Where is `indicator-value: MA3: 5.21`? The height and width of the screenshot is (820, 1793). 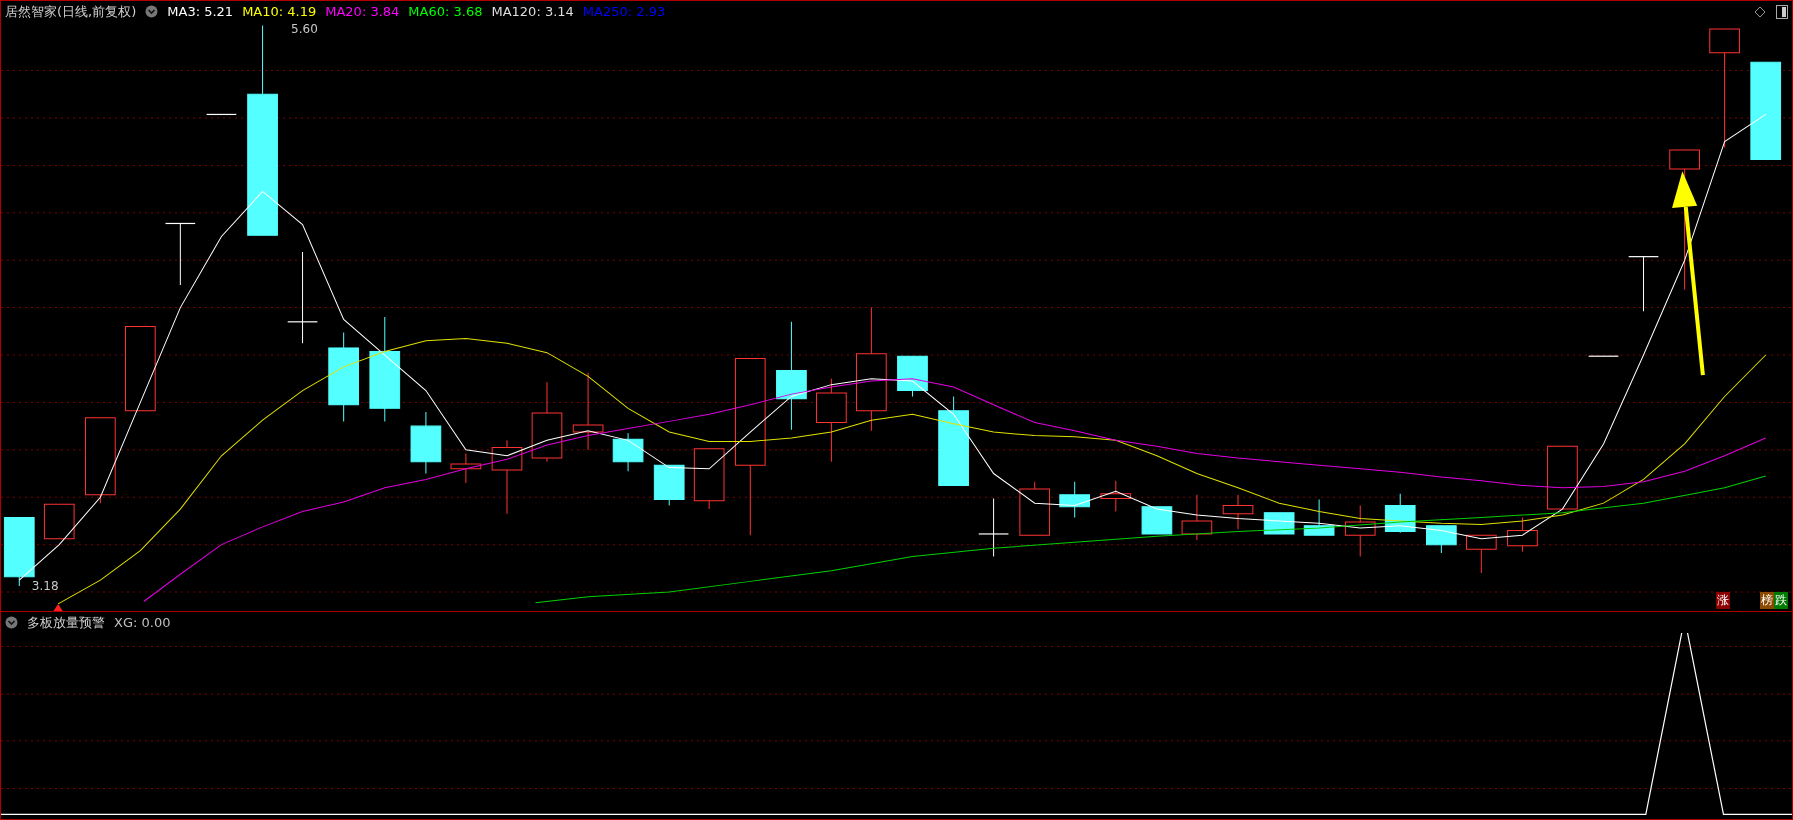 indicator-value: MA3: 5.21 is located at coordinates (200, 11).